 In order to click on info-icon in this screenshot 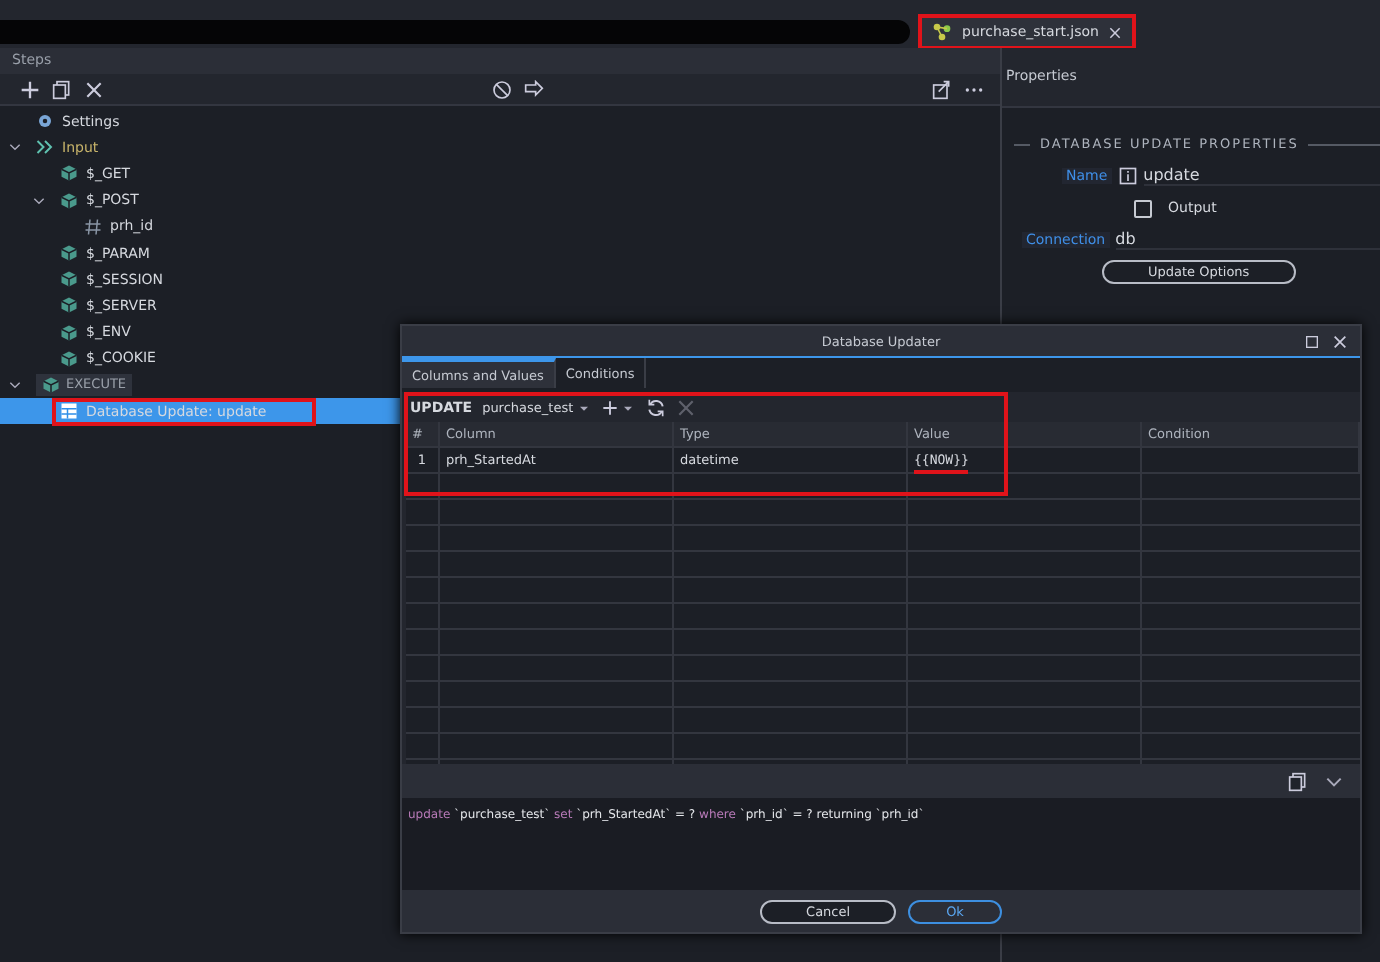, I will do `click(1127, 176)`.